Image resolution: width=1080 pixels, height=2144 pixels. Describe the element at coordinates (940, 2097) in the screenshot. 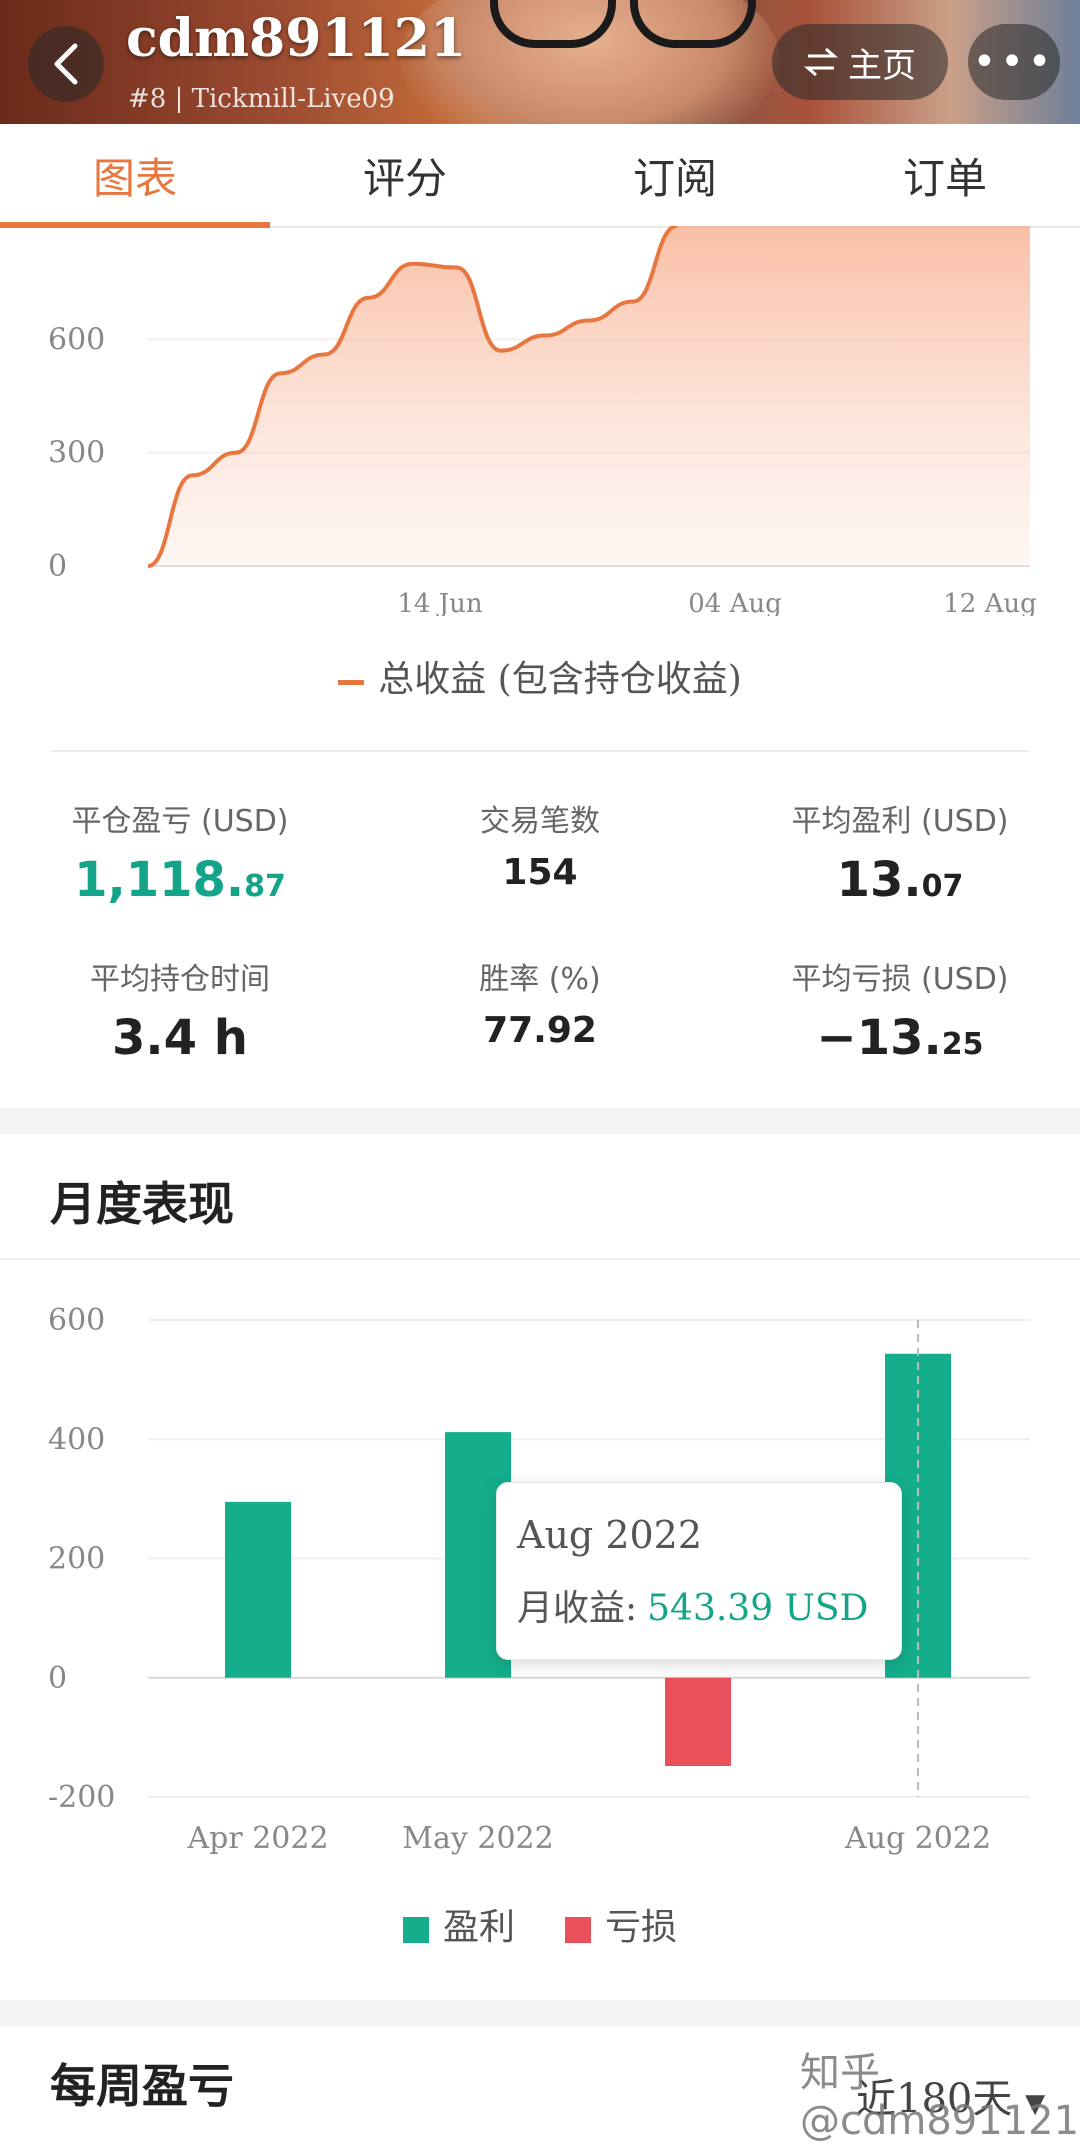

I see `watermark: 知乎 @cdm891121` at that location.